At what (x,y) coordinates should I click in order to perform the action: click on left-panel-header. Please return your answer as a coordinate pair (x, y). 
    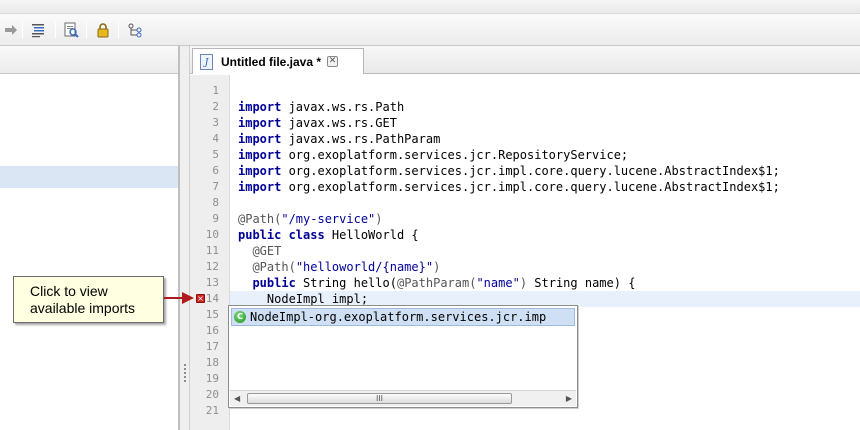
    Looking at the image, I should click on (89, 60).